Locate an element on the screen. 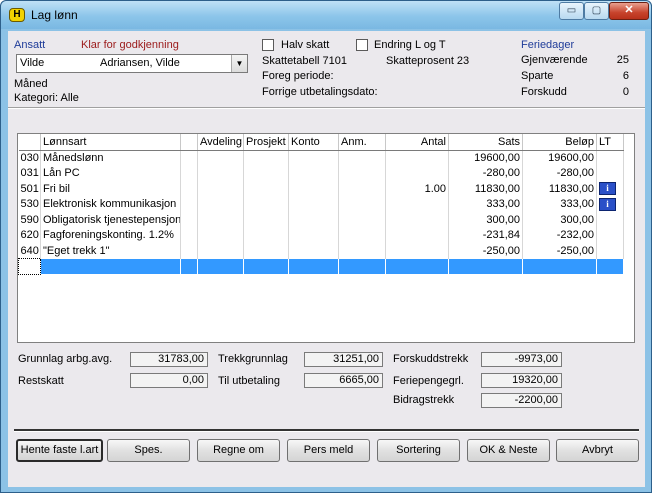 This screenshot has width=652, height=493. employee-select: Vilde Adriansen, Vilde ▼ is located at coordinates (132, 63).